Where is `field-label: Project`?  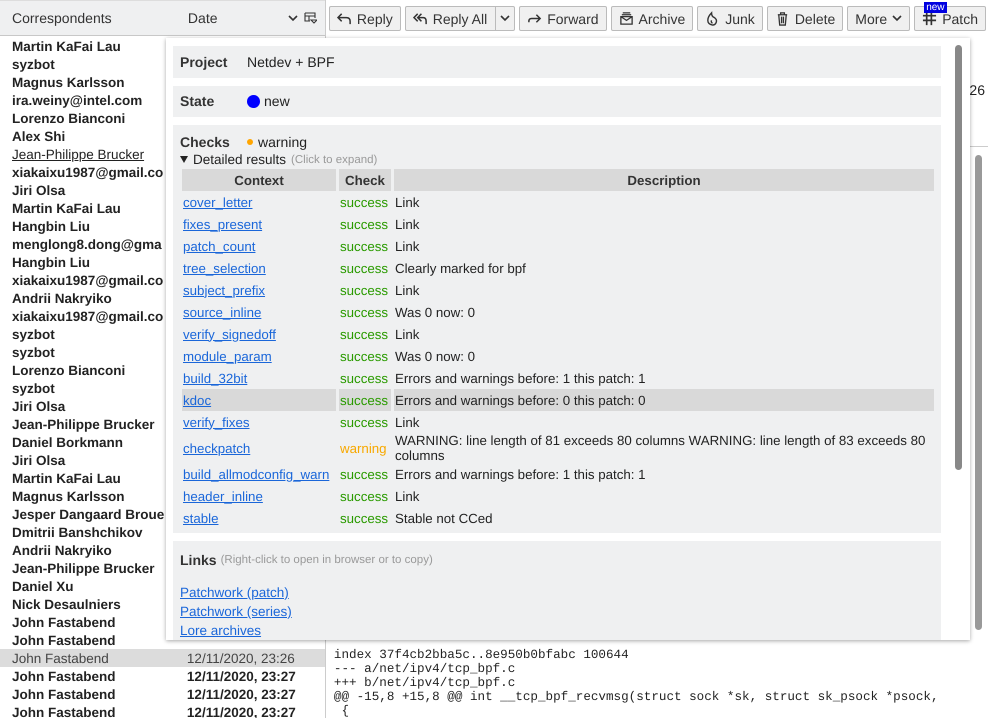
field-label: Project is located at coordinates (204, 62).